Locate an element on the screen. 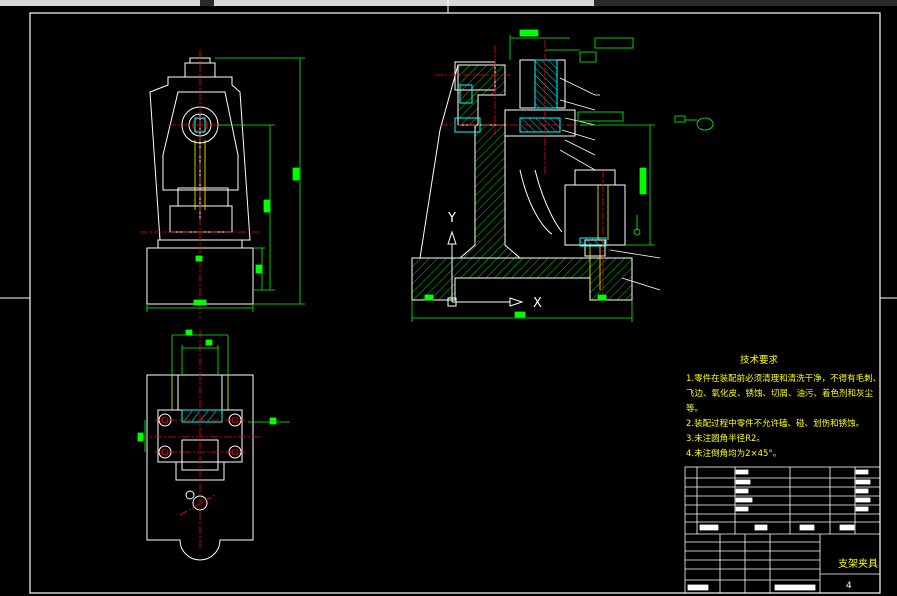 This screenshot has height=596, width=897. x-axis-label: X is located at coordinates (537, 303).